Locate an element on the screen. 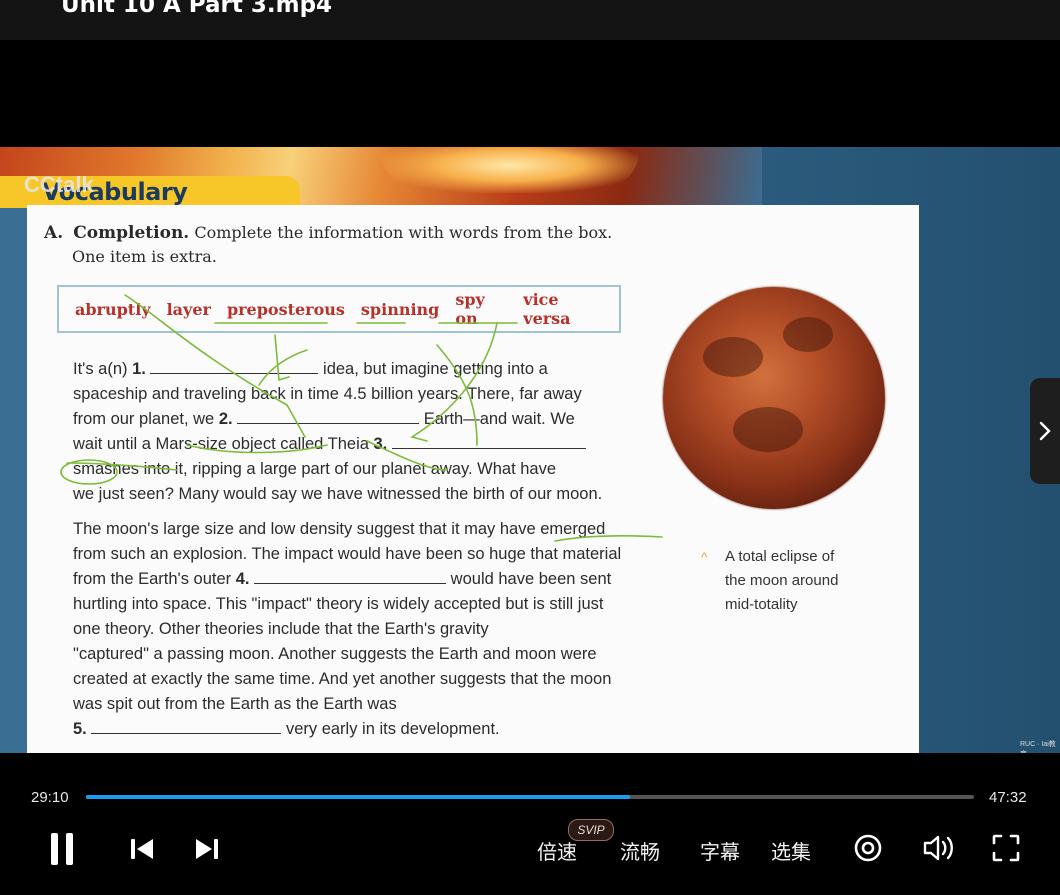  fullscreen-button is located at coordinates (1006, 848).